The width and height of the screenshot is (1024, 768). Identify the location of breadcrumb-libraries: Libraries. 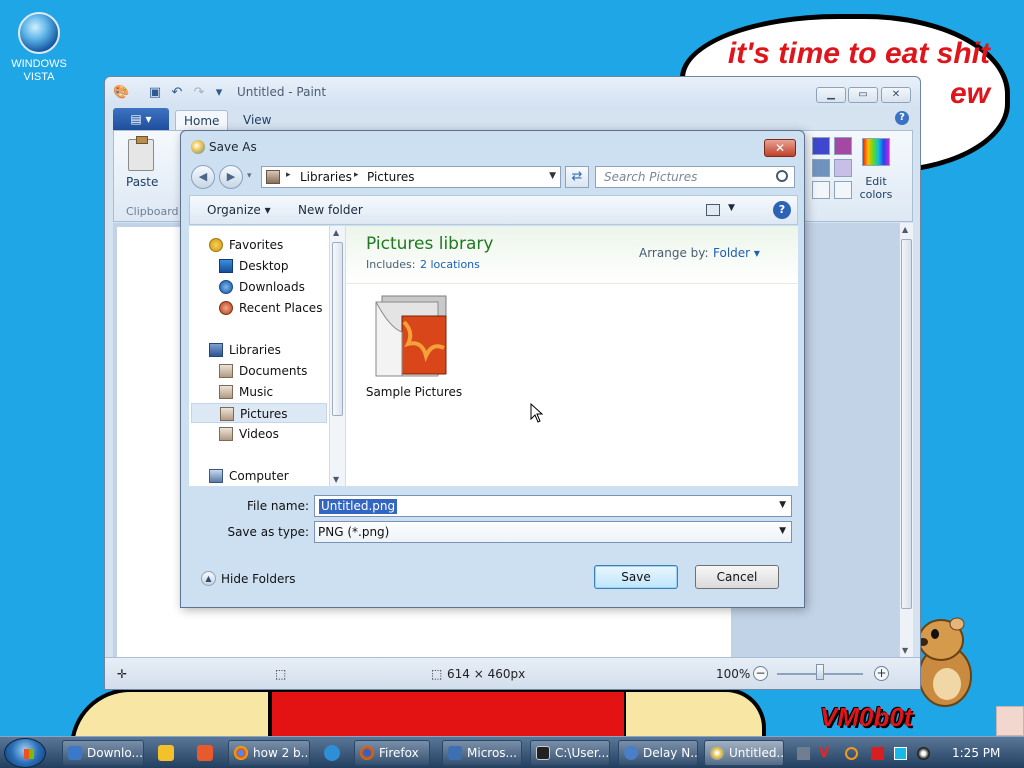
(326, 177).